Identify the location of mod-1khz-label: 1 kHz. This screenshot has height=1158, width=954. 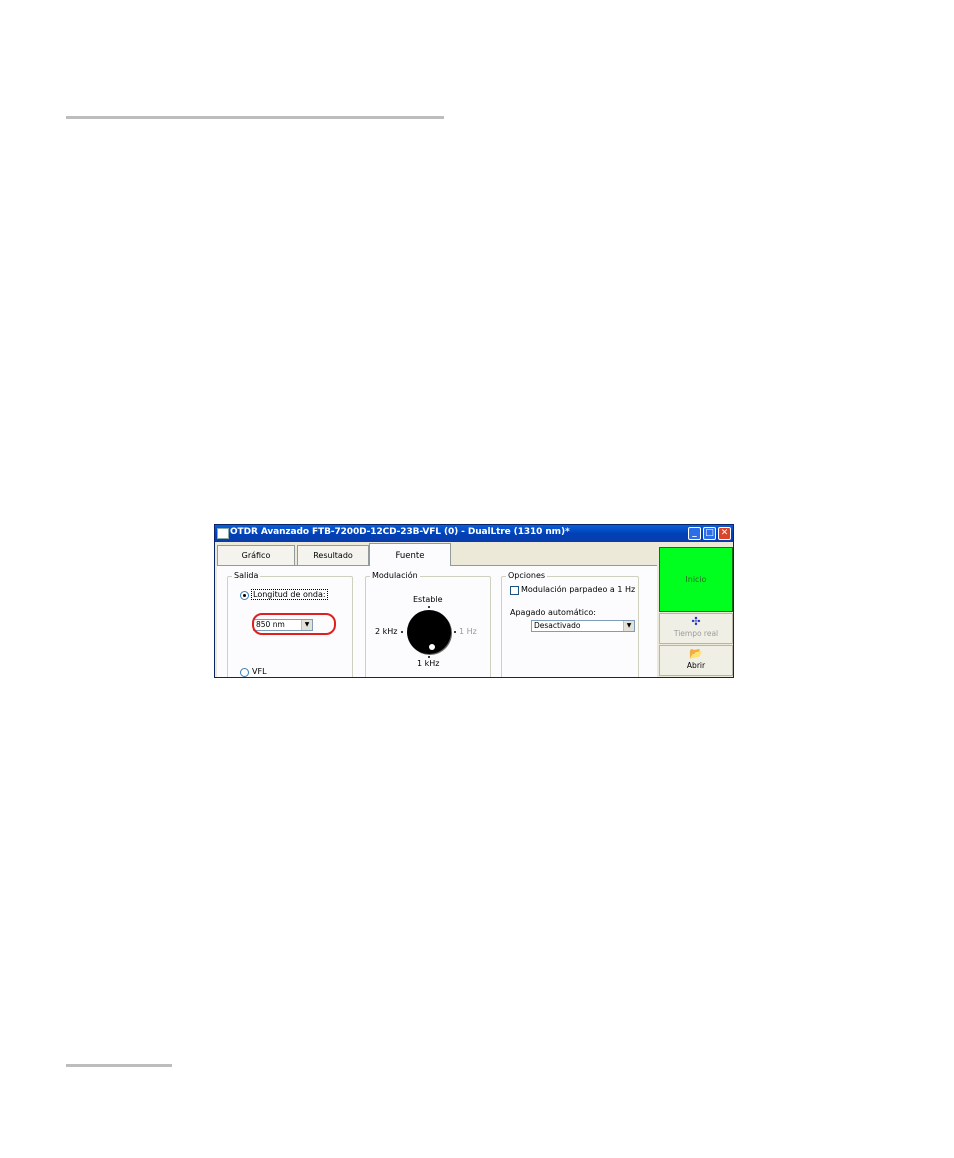
(428, 663).